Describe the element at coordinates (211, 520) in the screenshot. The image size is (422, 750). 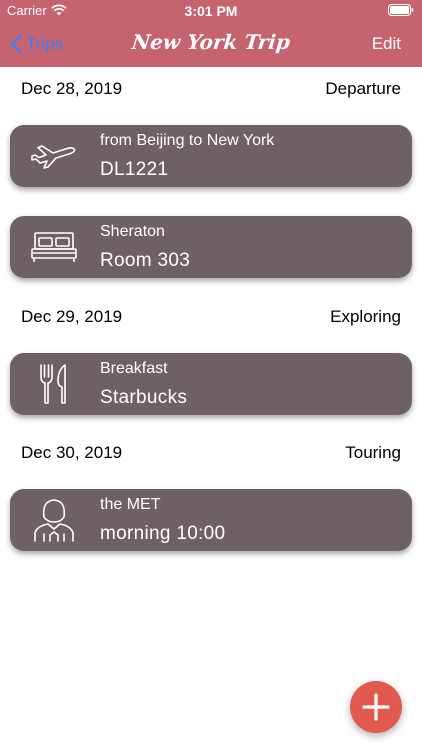
I see `itinerary-card-attraction: the MET morning 10:00` at that location.